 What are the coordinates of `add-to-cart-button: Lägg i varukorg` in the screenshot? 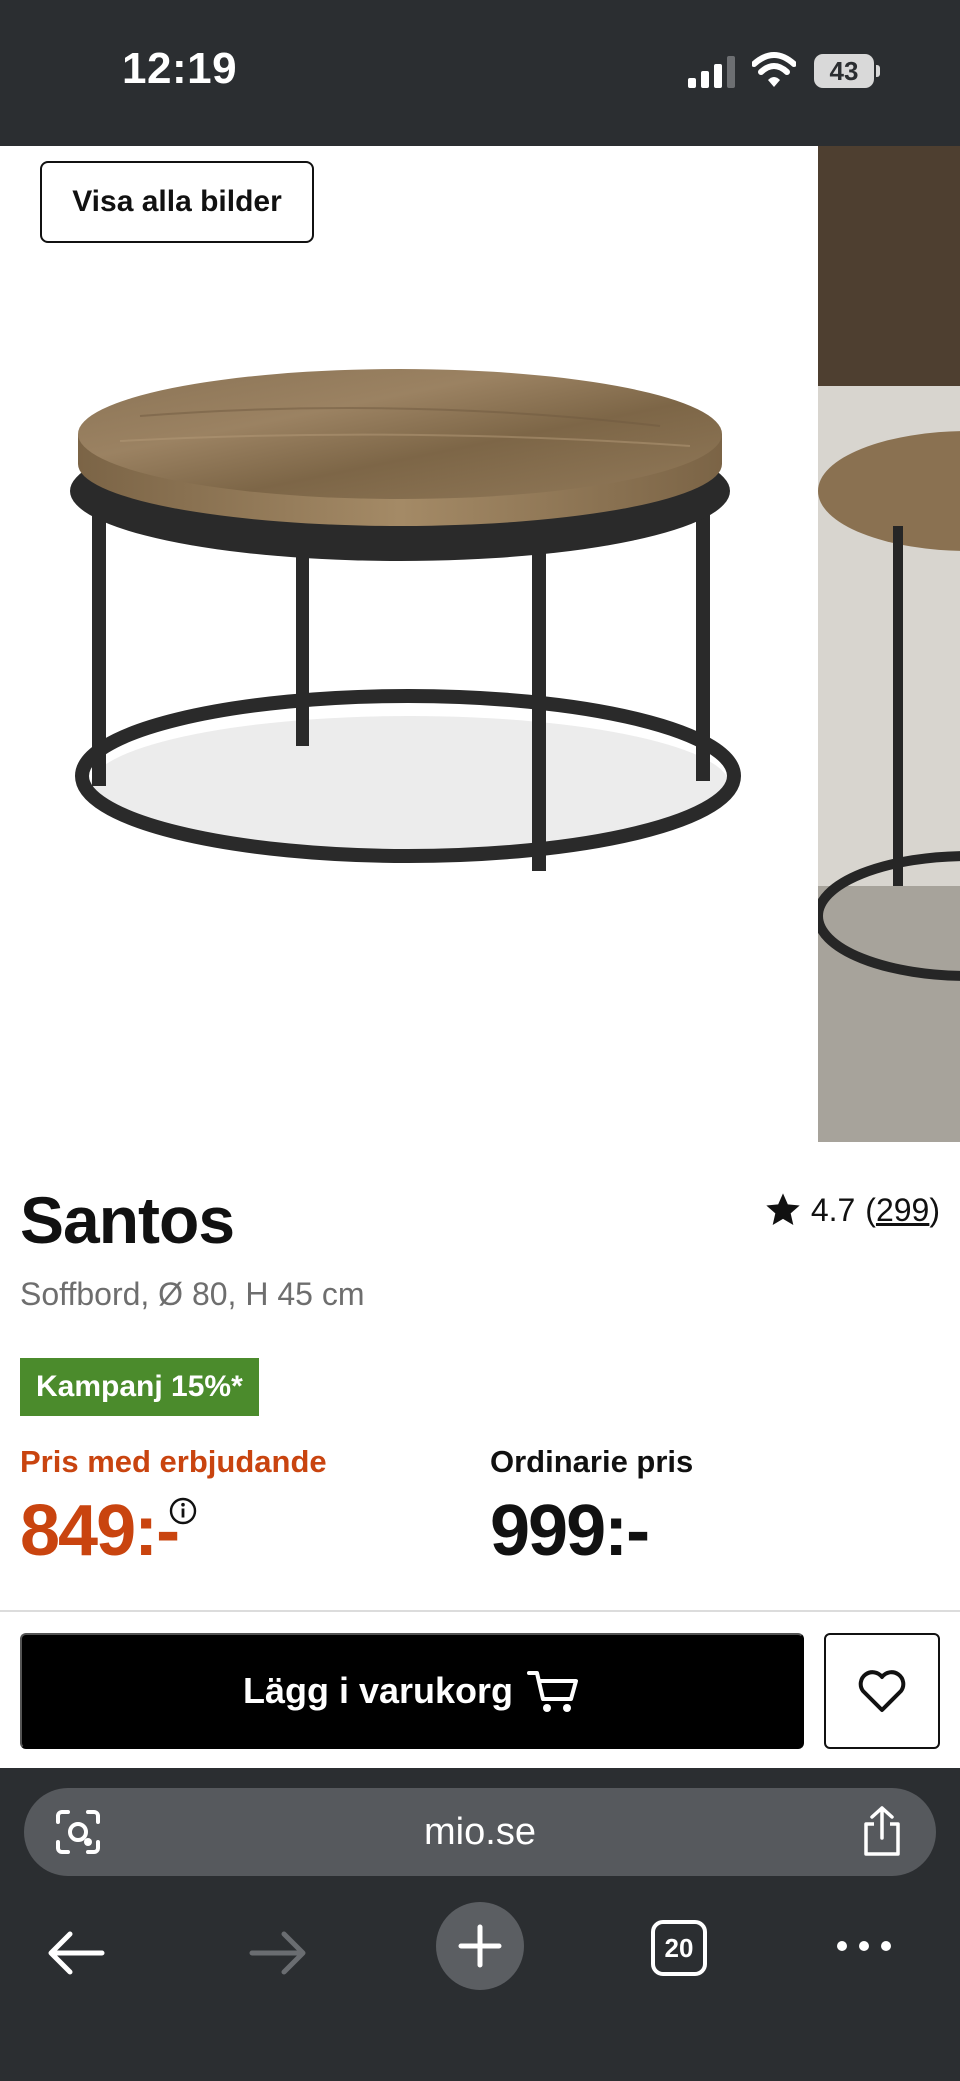 It's located at (412, 1691).